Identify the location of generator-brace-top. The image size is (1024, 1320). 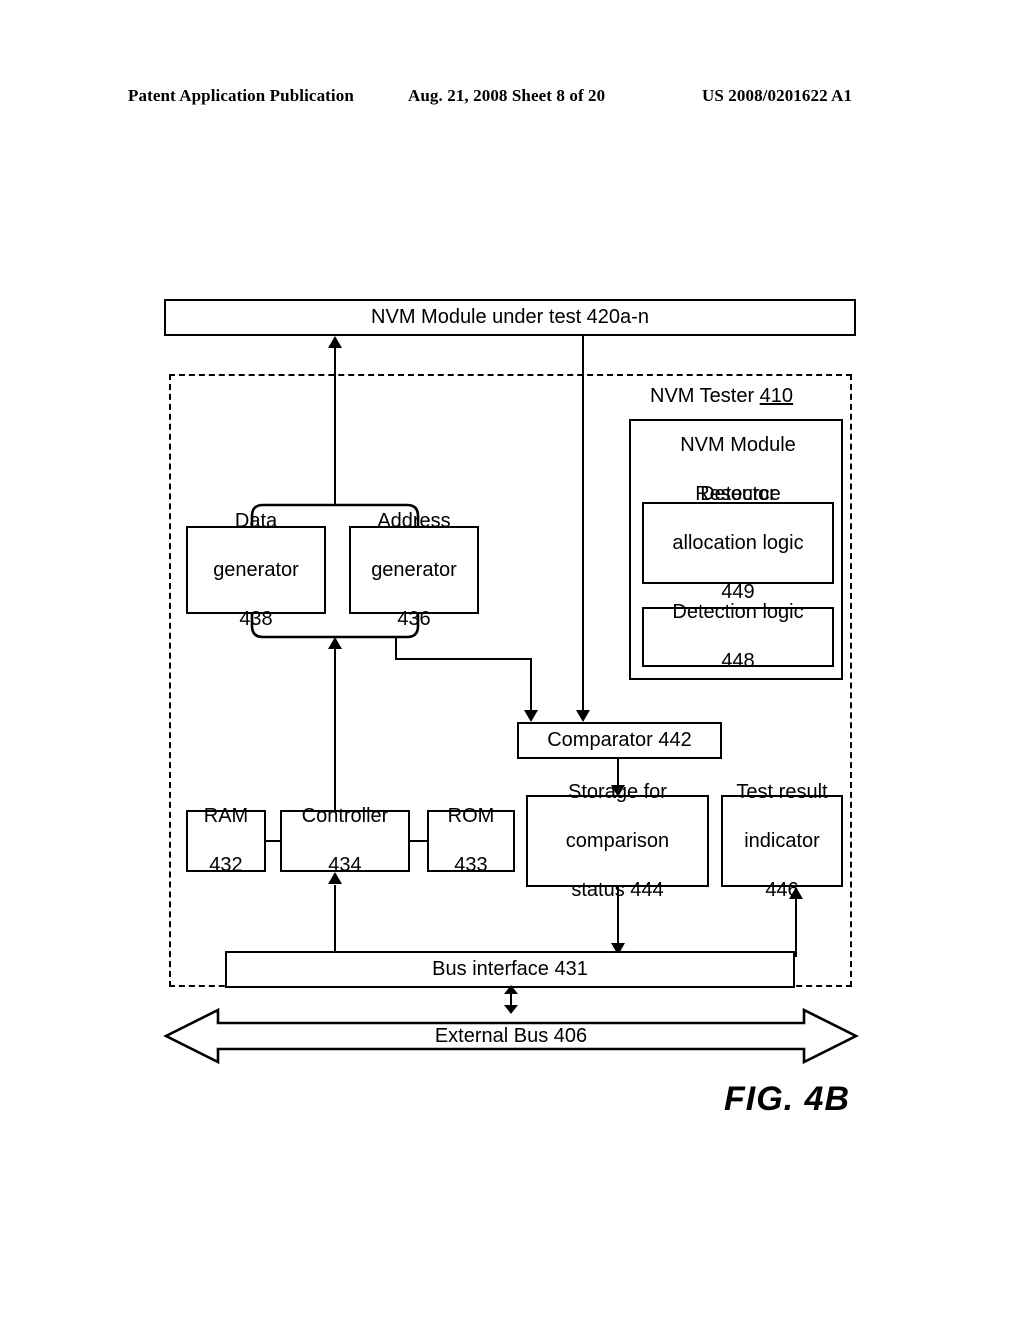
(335, 515).